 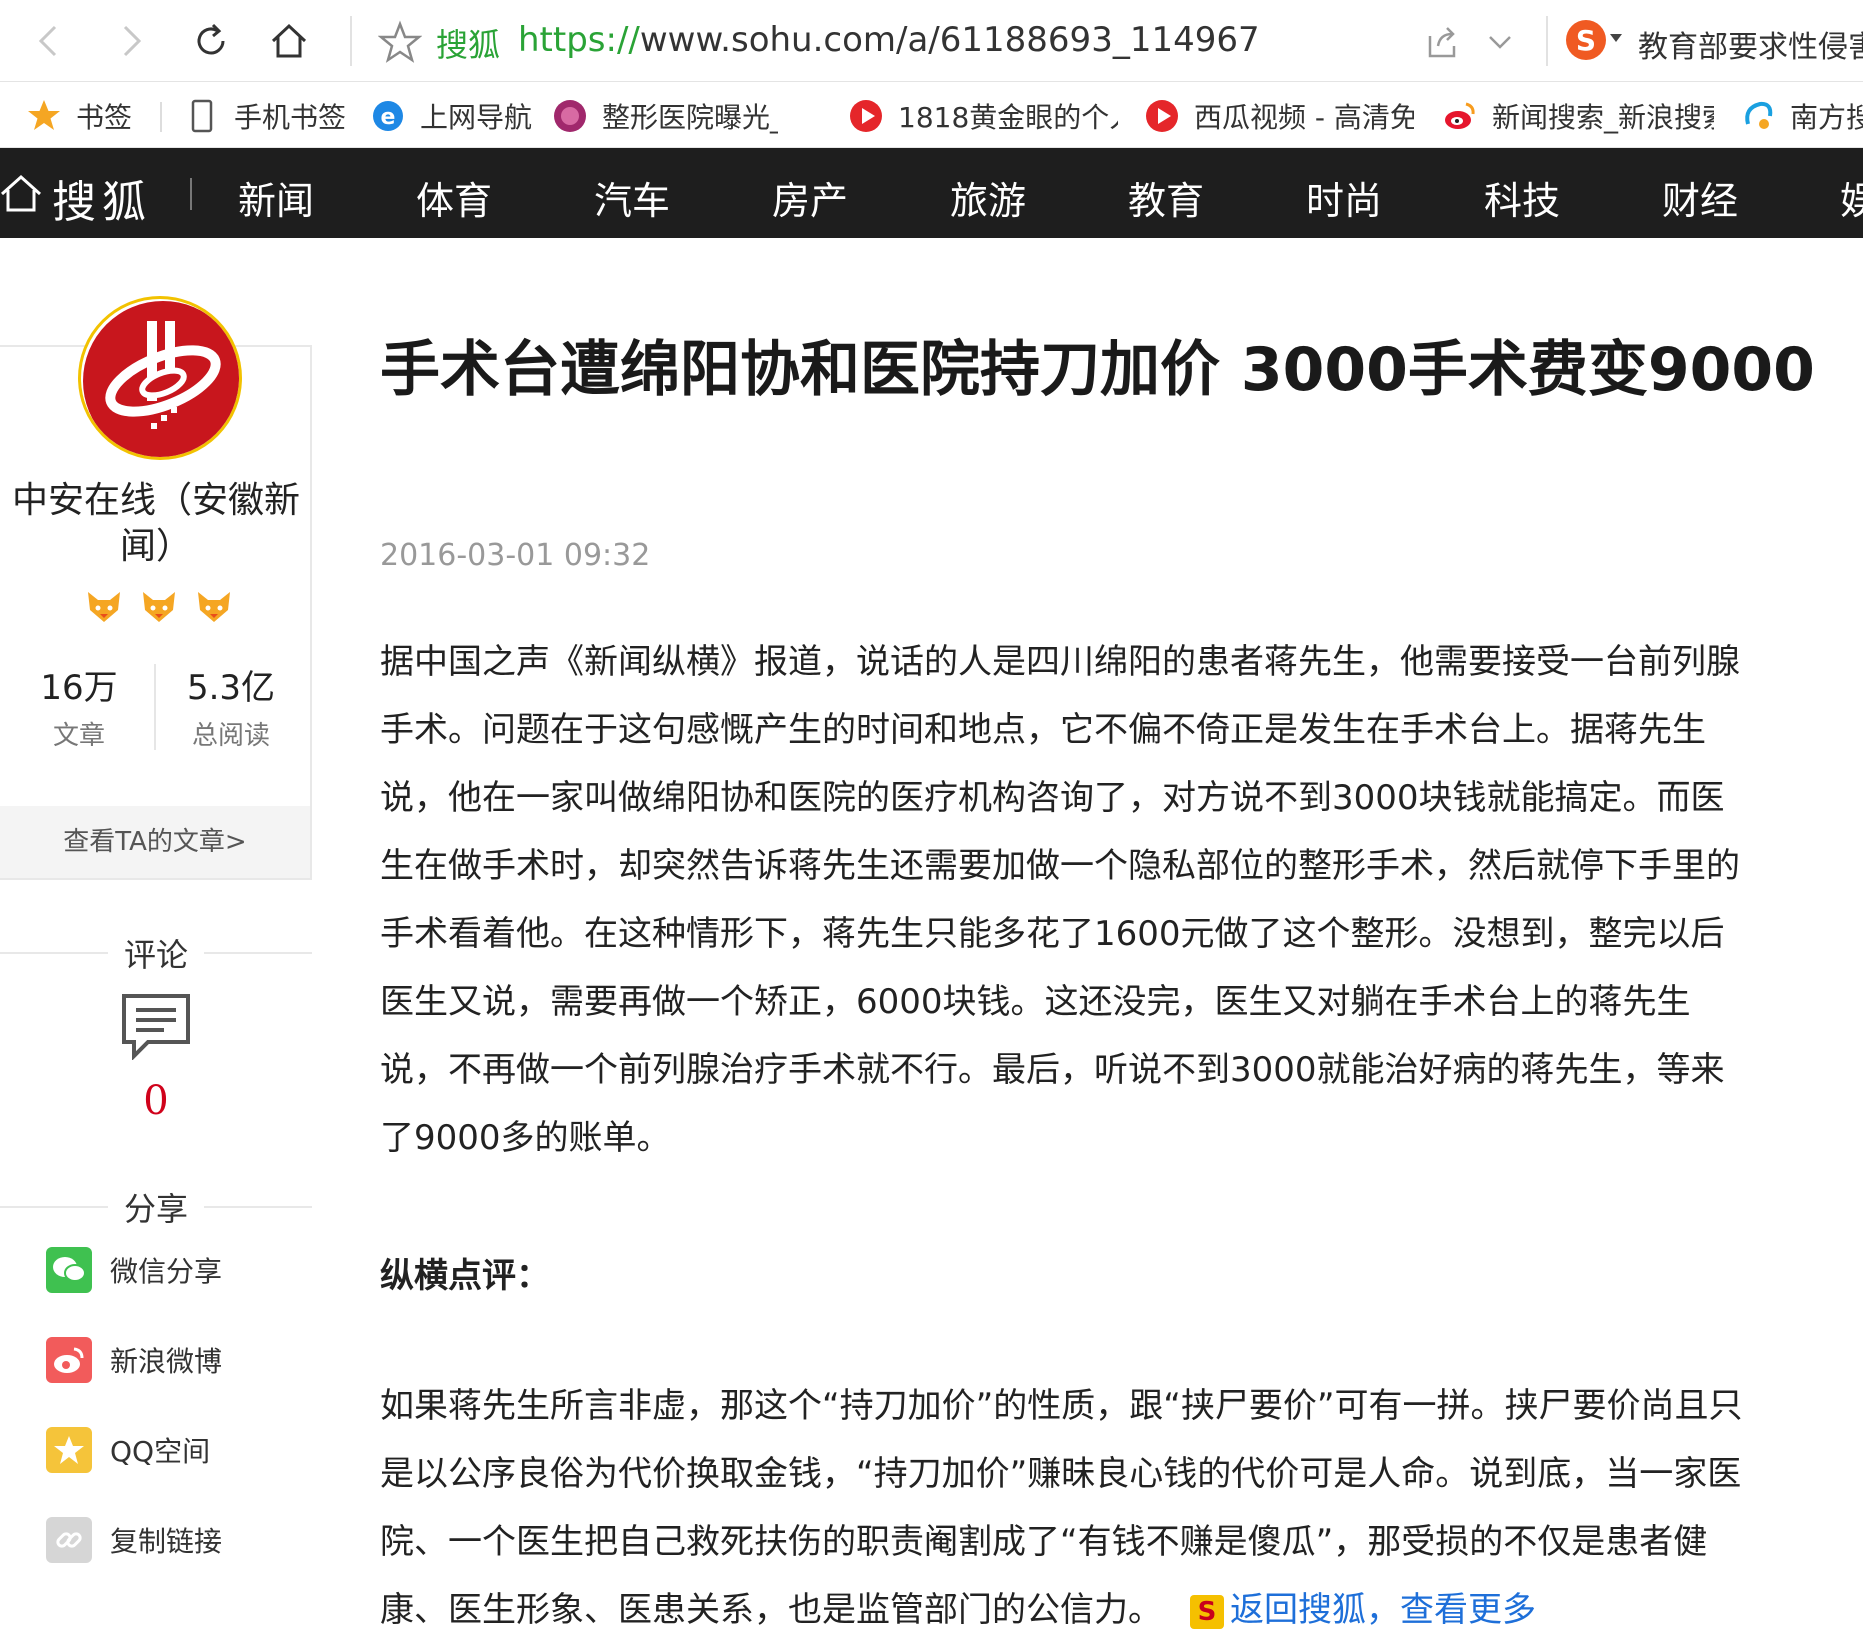 What do you see at coordinates (78, 736) in the screenshot?
I see `articles-label: 文章` at bounding box center [78, 736].